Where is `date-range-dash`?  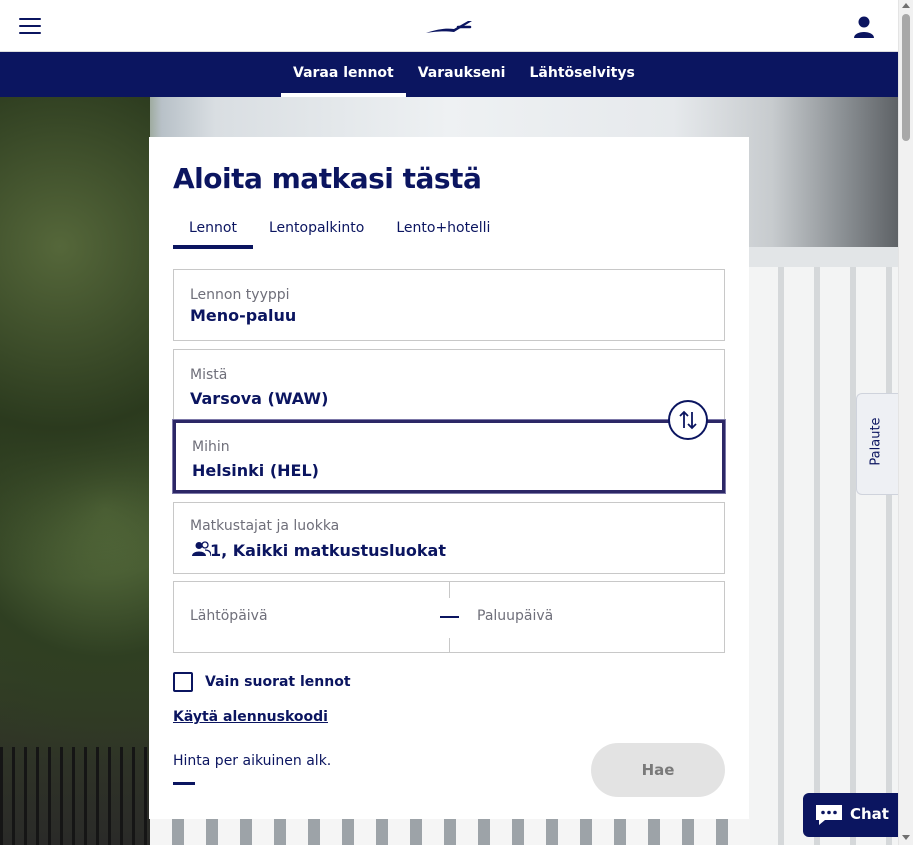
date-range-dash is located at coordinates (449, 617).